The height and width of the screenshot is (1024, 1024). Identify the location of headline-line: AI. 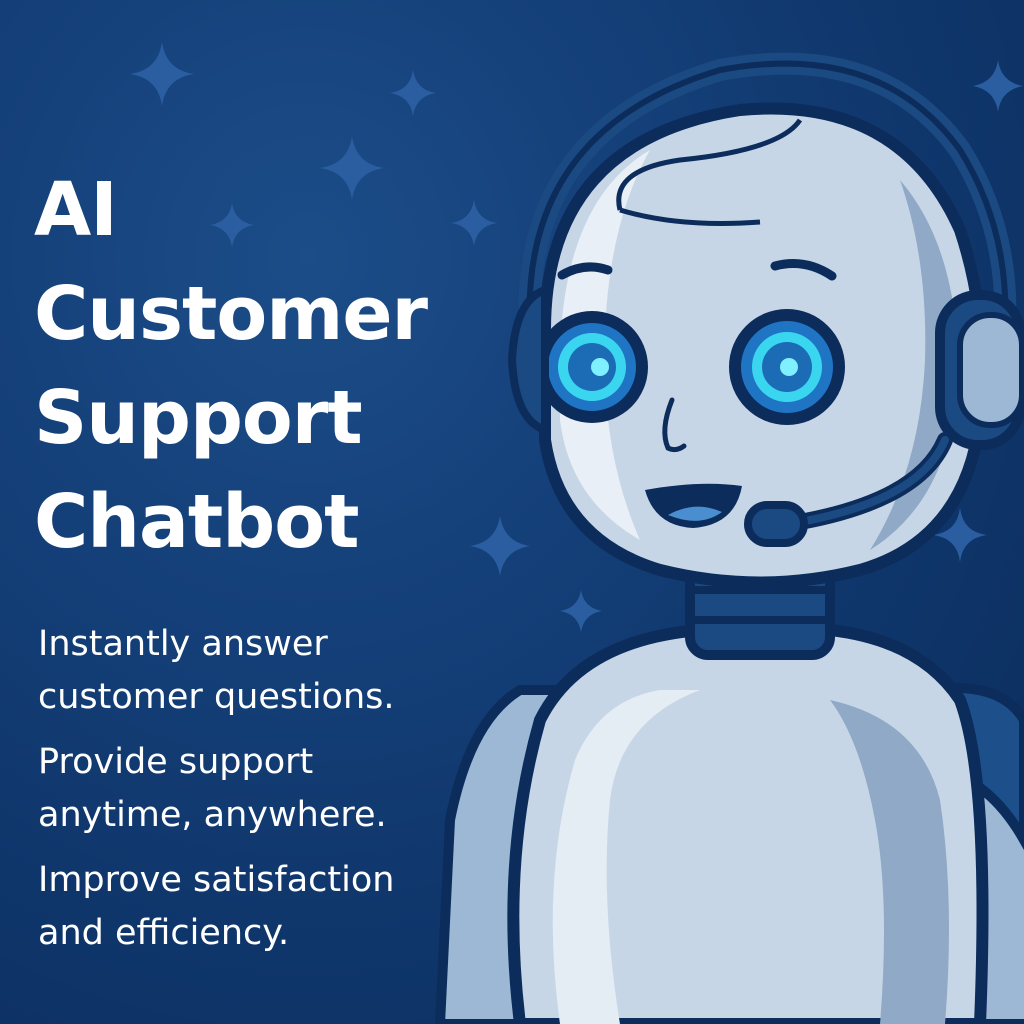
(76, 210).